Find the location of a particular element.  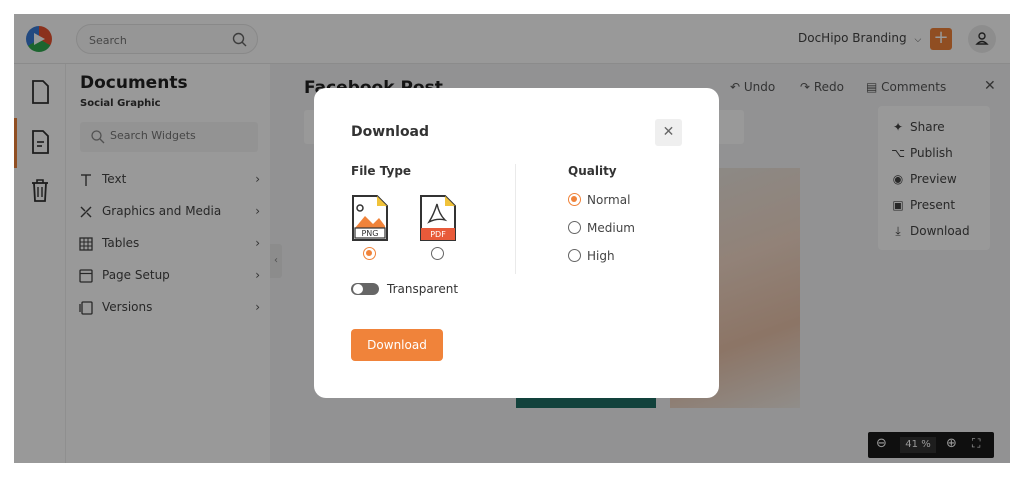

png-radio is located at coordinates (369, 253).